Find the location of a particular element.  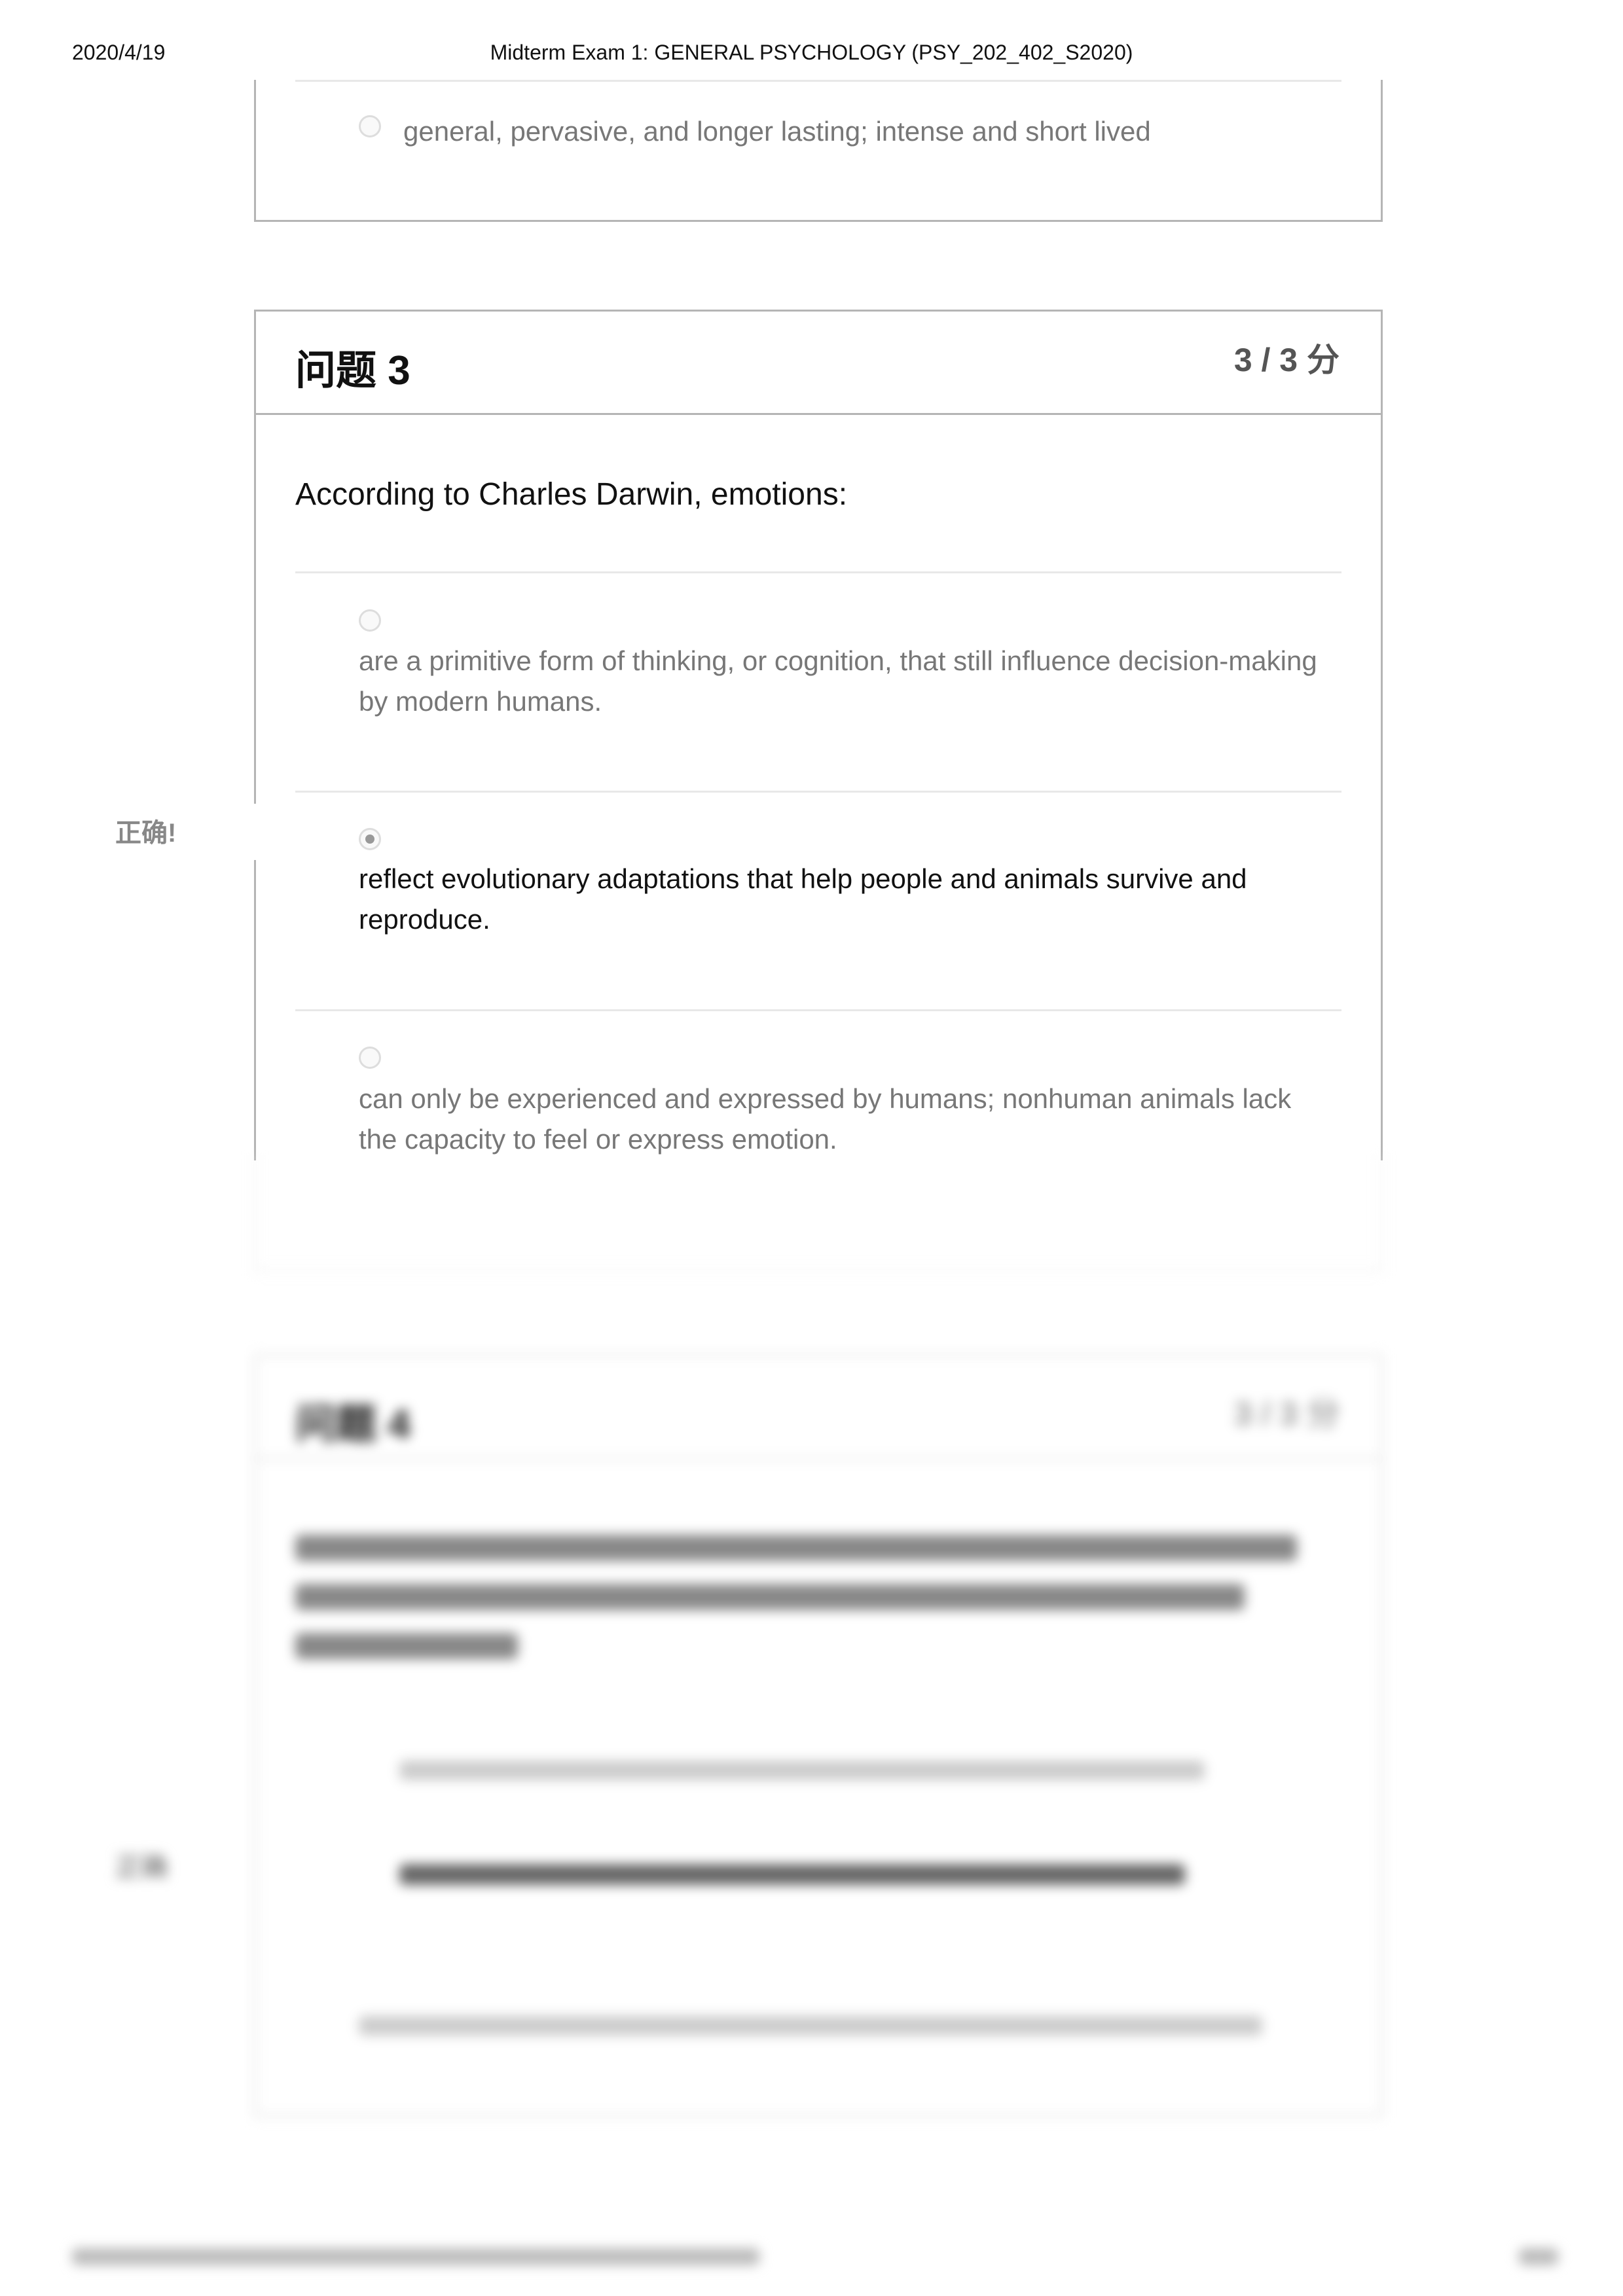

question-text: According to Charles Darwin, emotions: is located at coordinates (571, 494).